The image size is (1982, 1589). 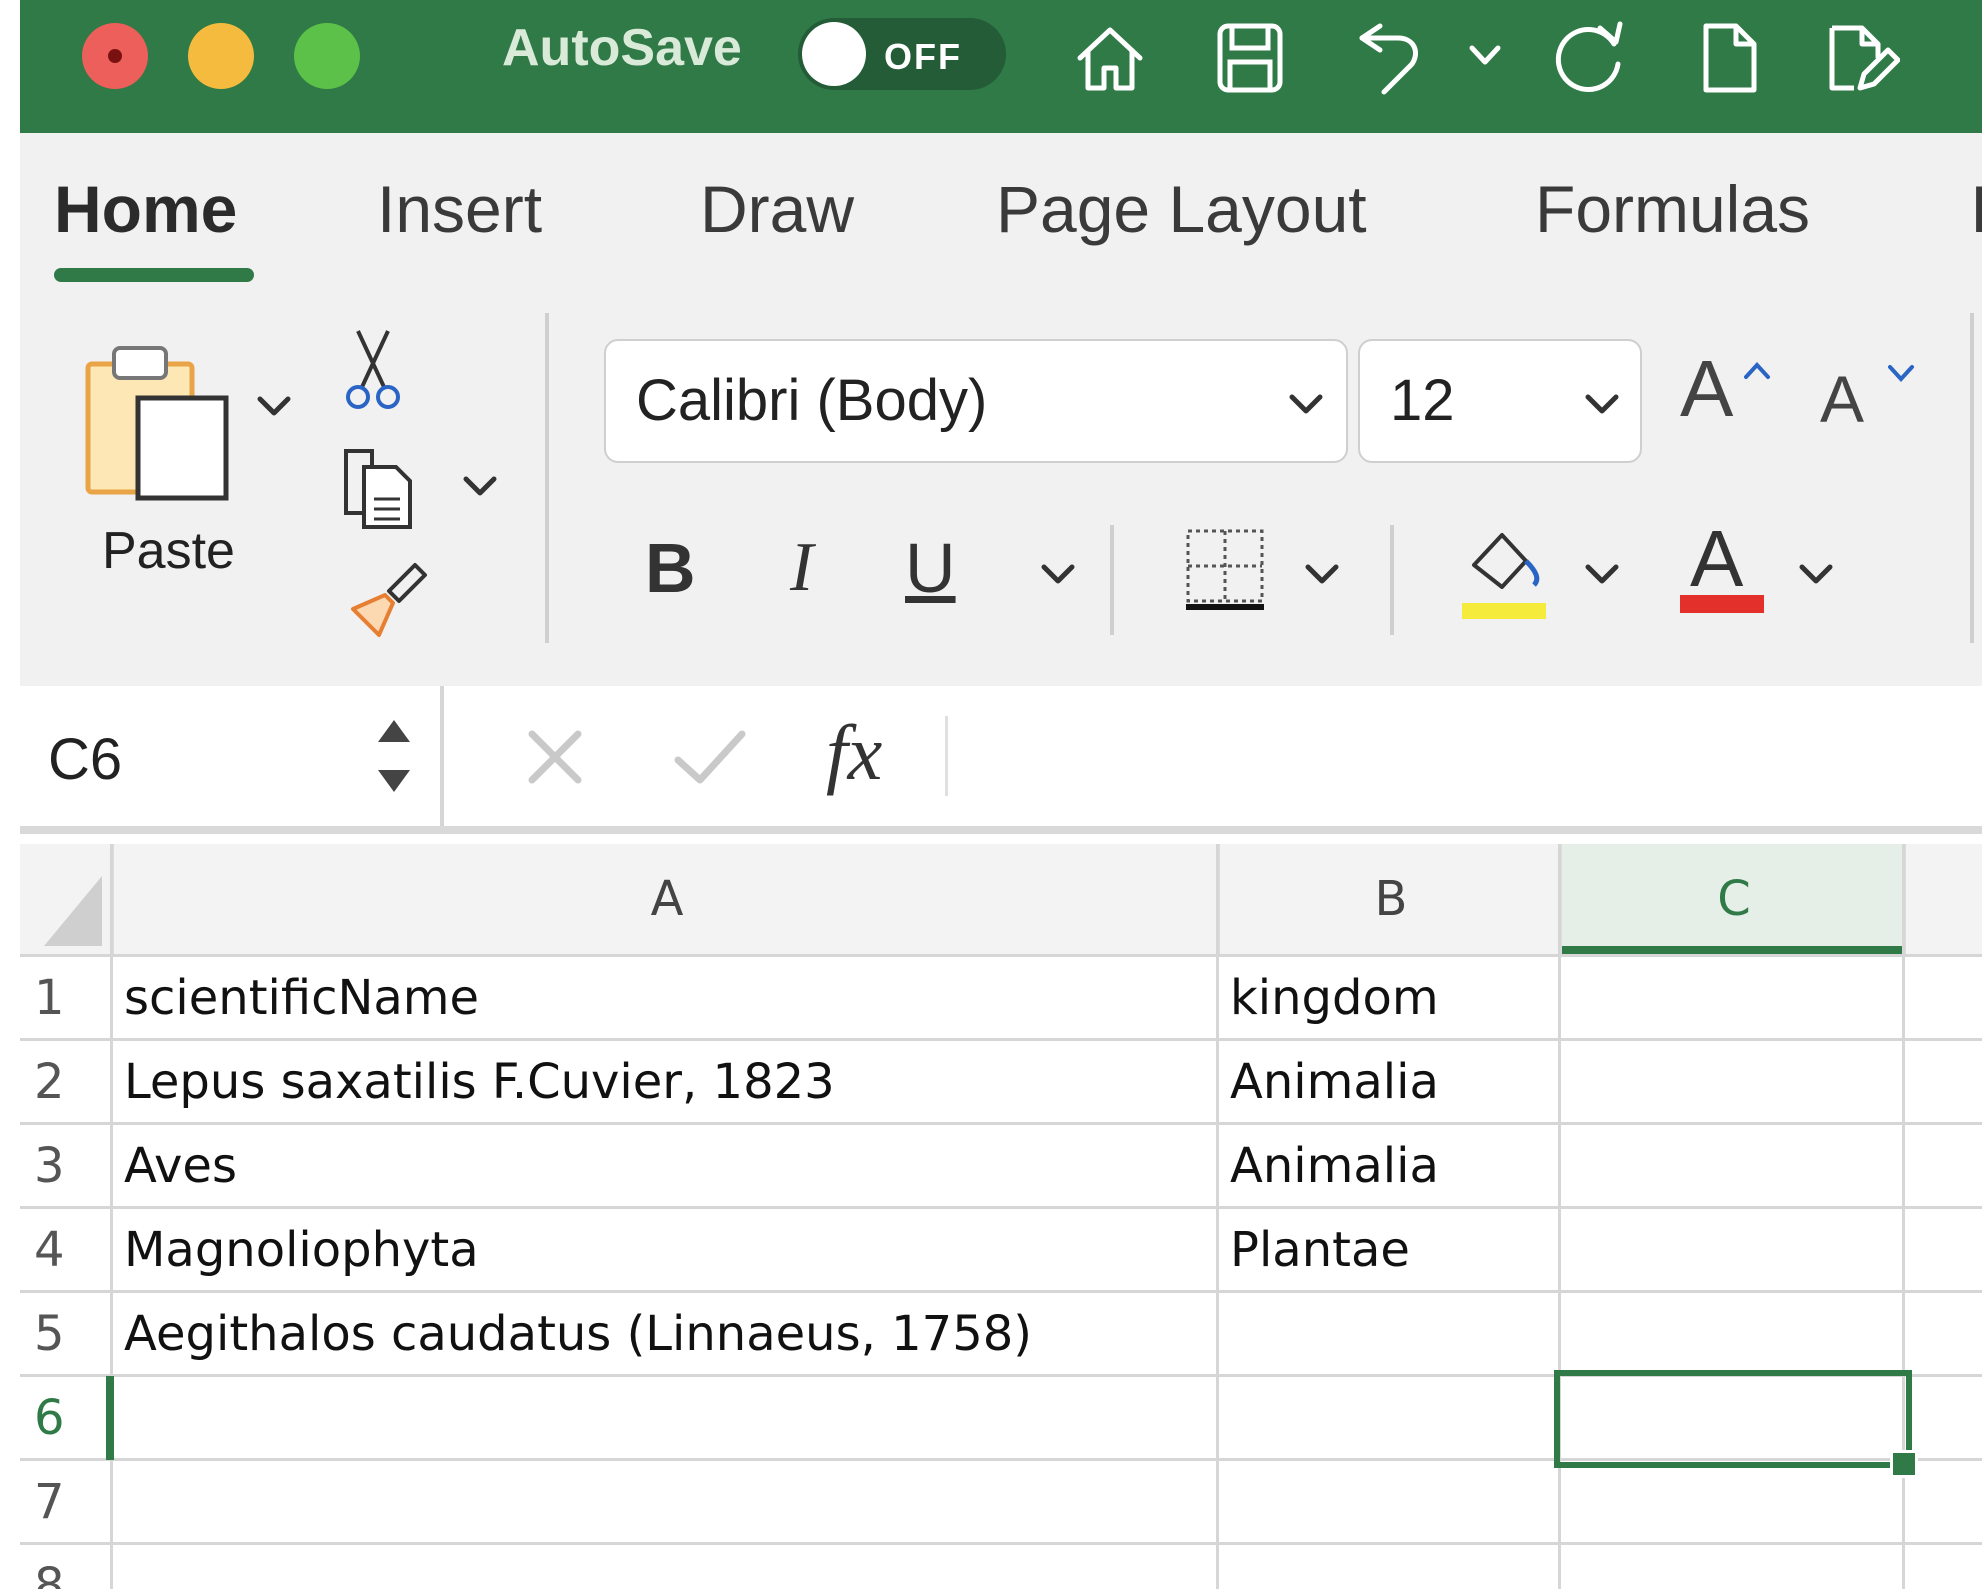 What do you see at coordinates (1602, 575) in the screenshot?
I see `fill-color-dropdown-icon` at bounding box center [1602, 575].